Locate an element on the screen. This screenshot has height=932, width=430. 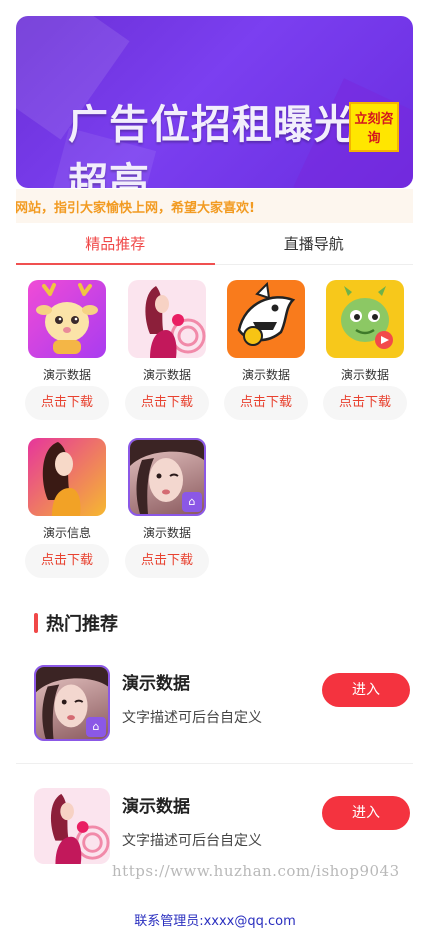
divider is located at coordinates (214, 763).